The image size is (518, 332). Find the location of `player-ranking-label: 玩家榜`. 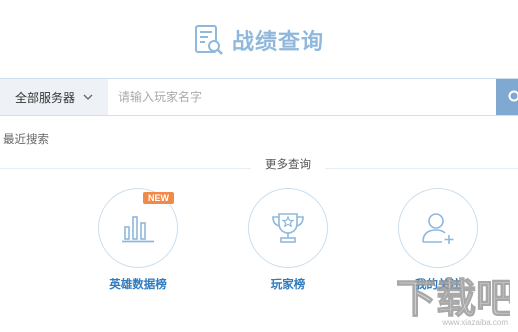

player-ranking-label: 玩家榜 is located at coordinates (288, 284).